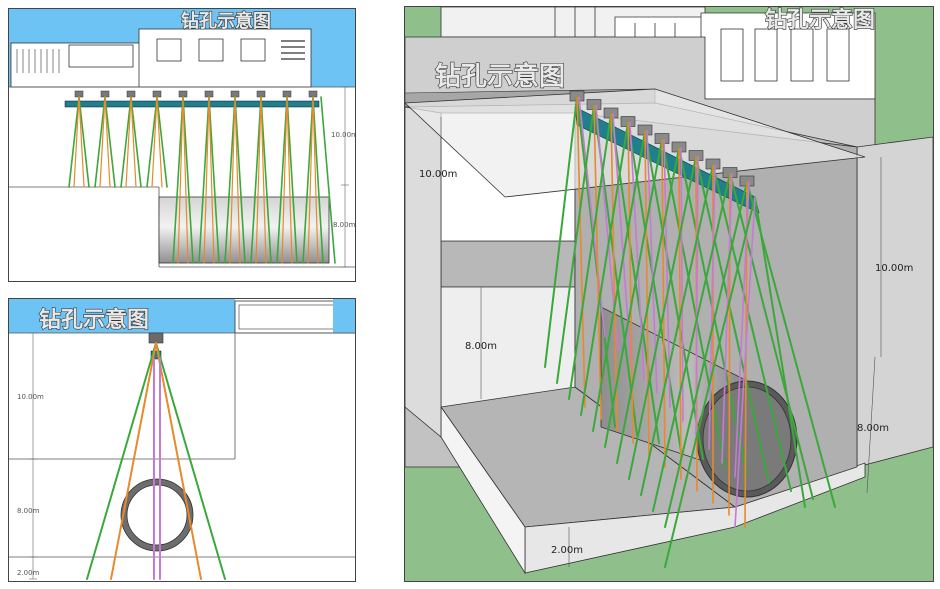 Image resolution: width=940 pixels, height=589 pixels. Describe the element at coordinates (344, 225) in the screenshot. I see `front-dim-8m: 8.00m` at that location.